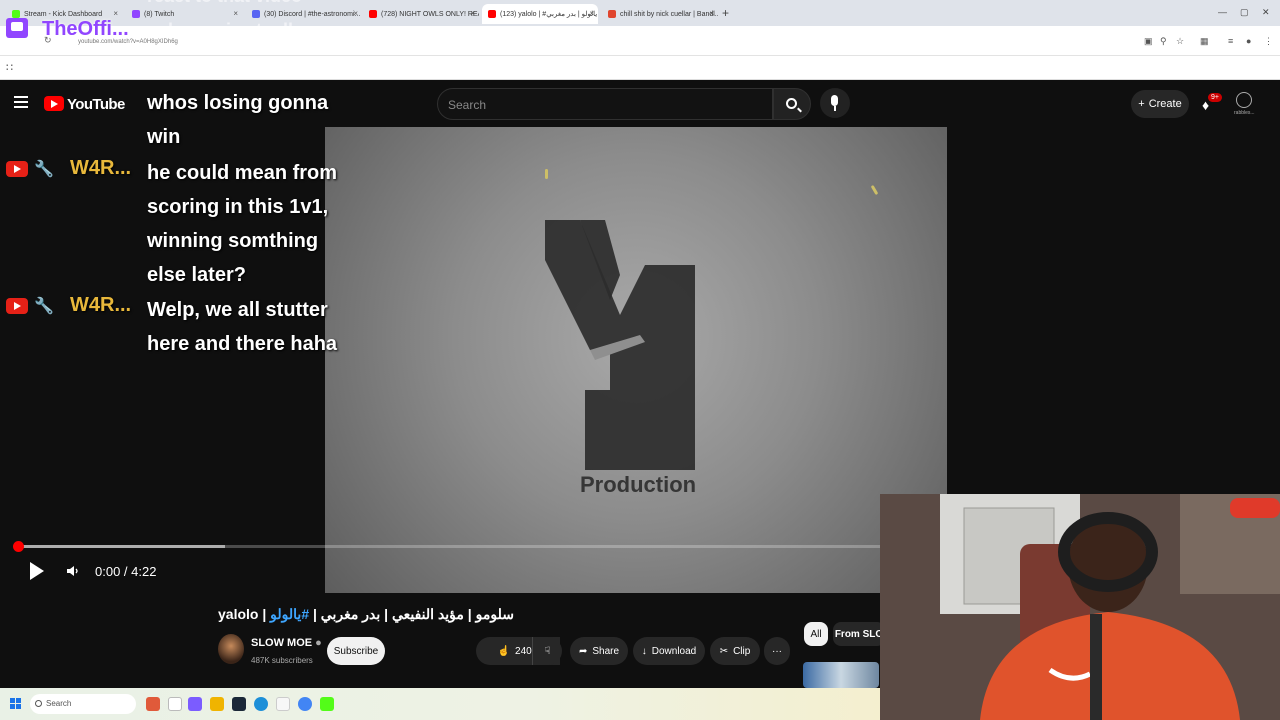  Describe the element at coordinates (742, 651) in the screenshot. I see `clip-label: Clip` at that location.